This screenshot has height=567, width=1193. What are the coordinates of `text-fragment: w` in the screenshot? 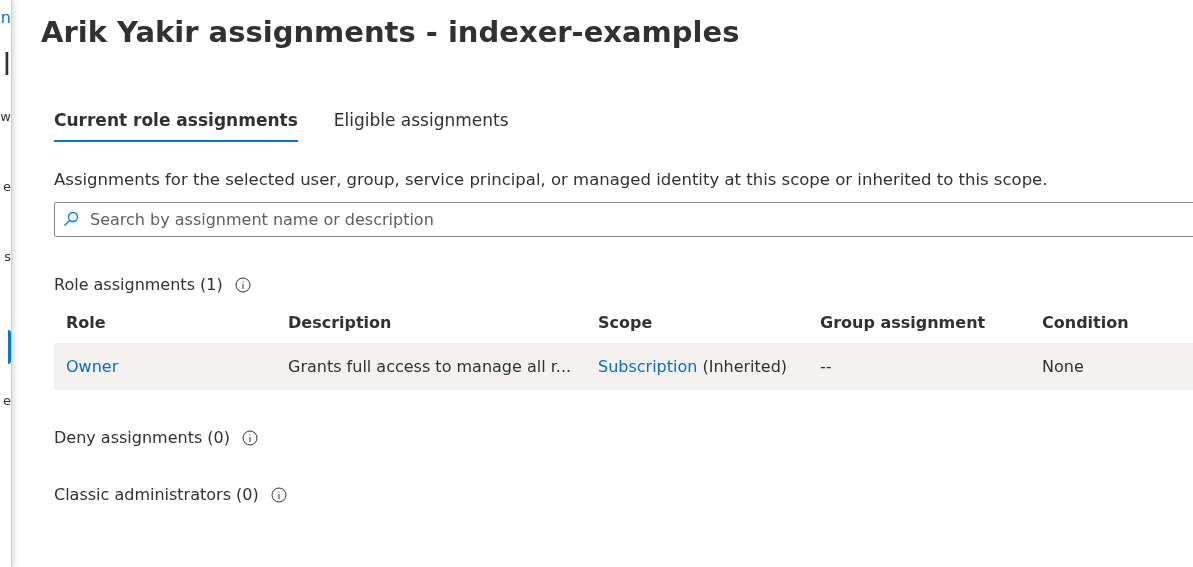 It's located at (5, 117).